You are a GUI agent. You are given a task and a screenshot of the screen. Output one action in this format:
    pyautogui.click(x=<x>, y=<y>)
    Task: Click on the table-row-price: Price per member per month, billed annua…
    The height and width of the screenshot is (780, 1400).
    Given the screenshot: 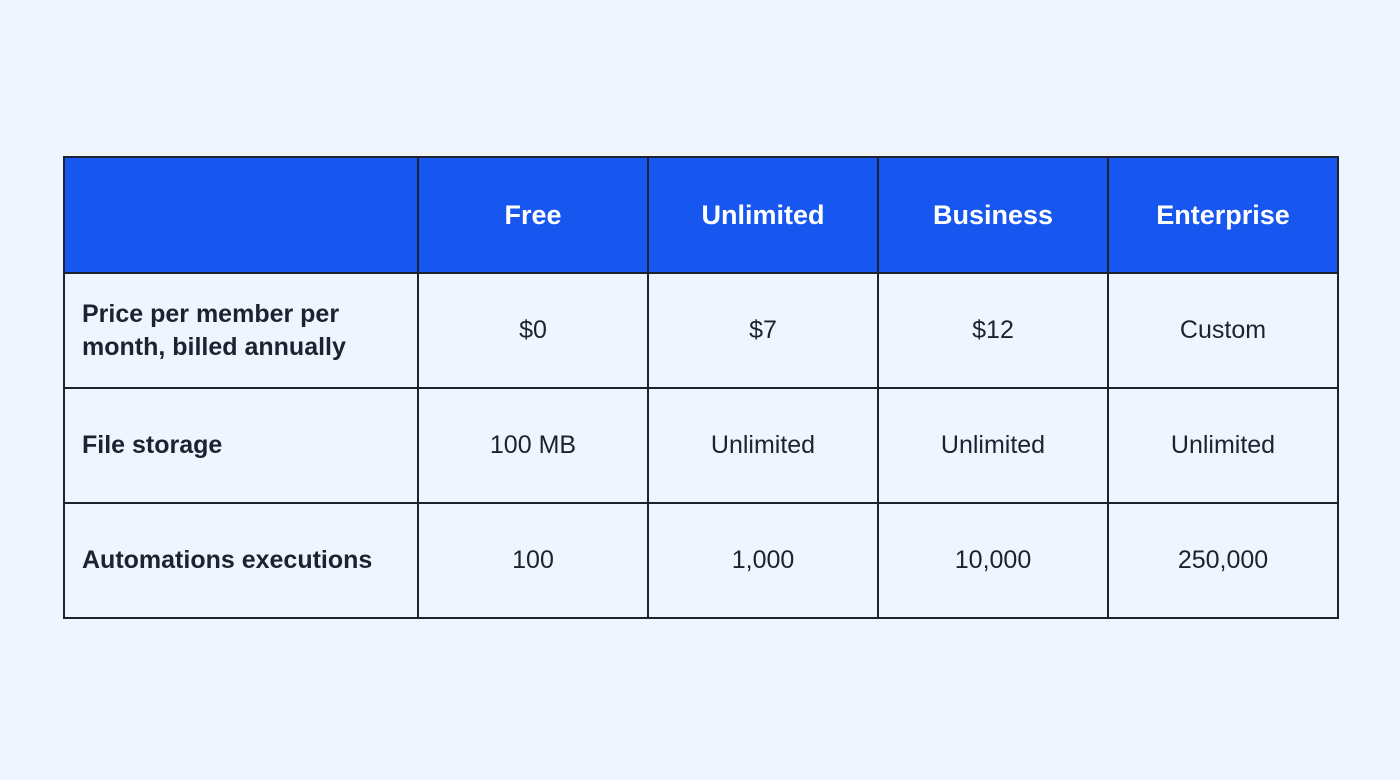 What is the action you would take?
    pyautogui.click(x=701, y=330)
    